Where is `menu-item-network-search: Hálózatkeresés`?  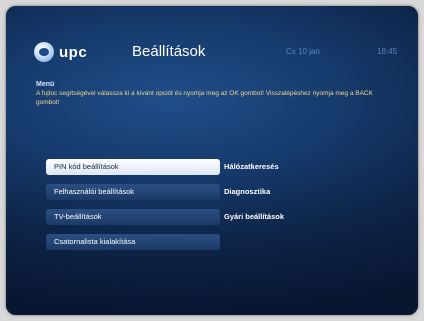
menu-item-network-search: Hálózatkeresés is located at coordinates (297, 167).